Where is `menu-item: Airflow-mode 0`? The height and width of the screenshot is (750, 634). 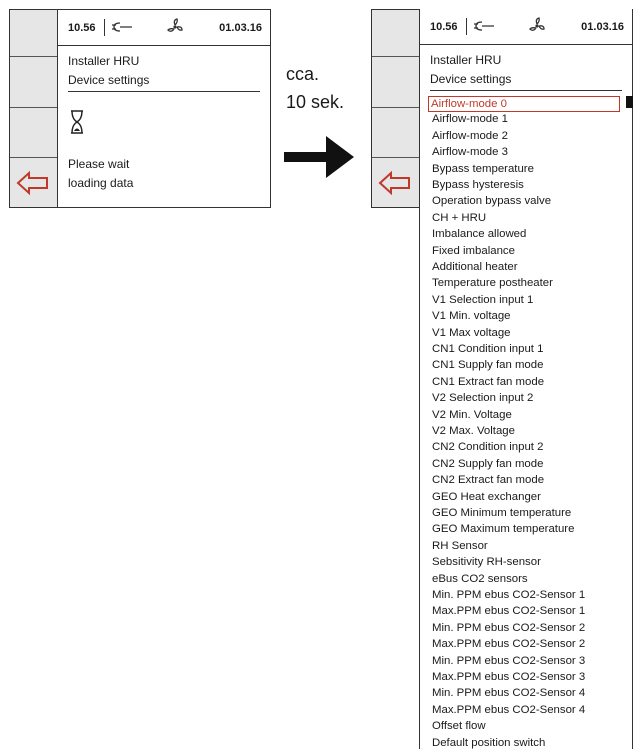
menu-item: Airflow-mode 0 is located at coordinates (524, 104).